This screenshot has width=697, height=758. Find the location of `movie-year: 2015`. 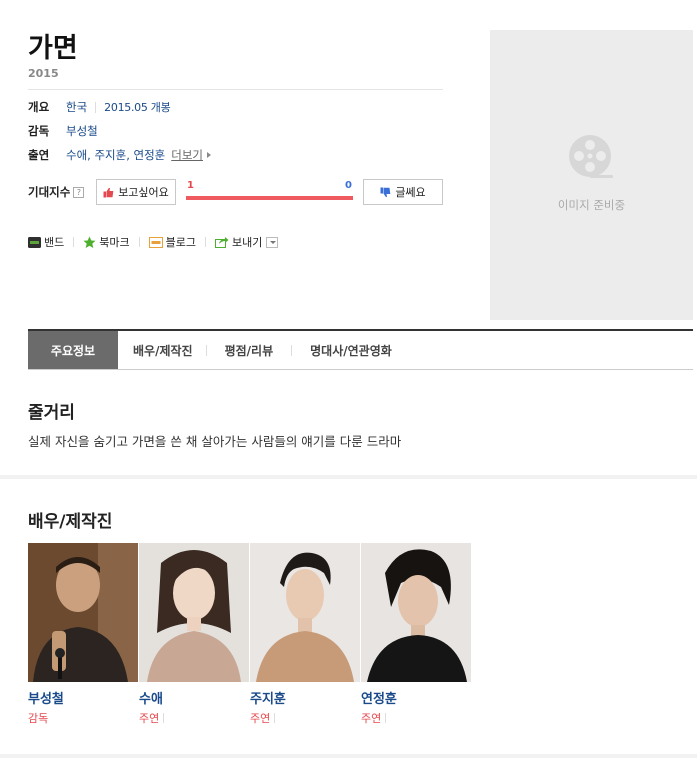

movie-year: 2015 is located at coordinates (43, 73).